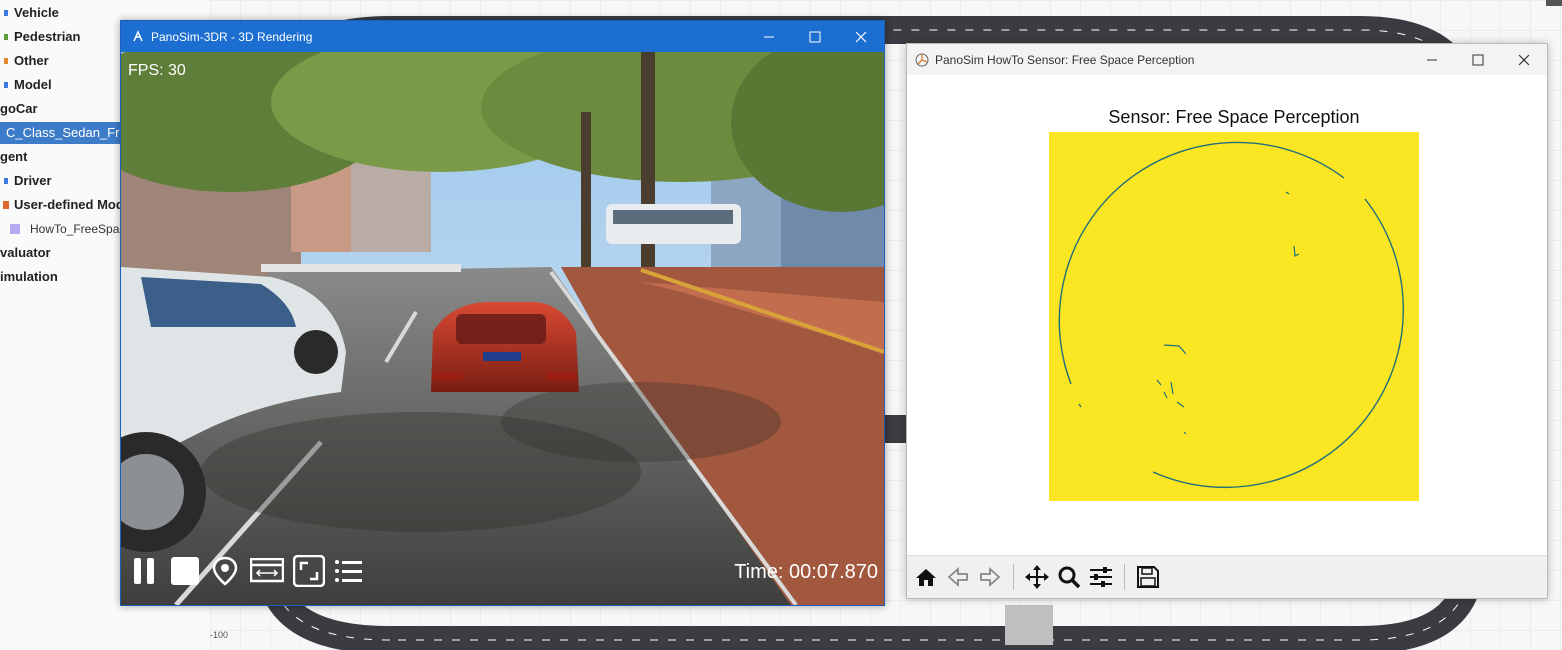 This screenshot has width=1562, height=650. I want to click on render-window-title: PanoSim-3DR - 3D Rendering, so click(232, 36).